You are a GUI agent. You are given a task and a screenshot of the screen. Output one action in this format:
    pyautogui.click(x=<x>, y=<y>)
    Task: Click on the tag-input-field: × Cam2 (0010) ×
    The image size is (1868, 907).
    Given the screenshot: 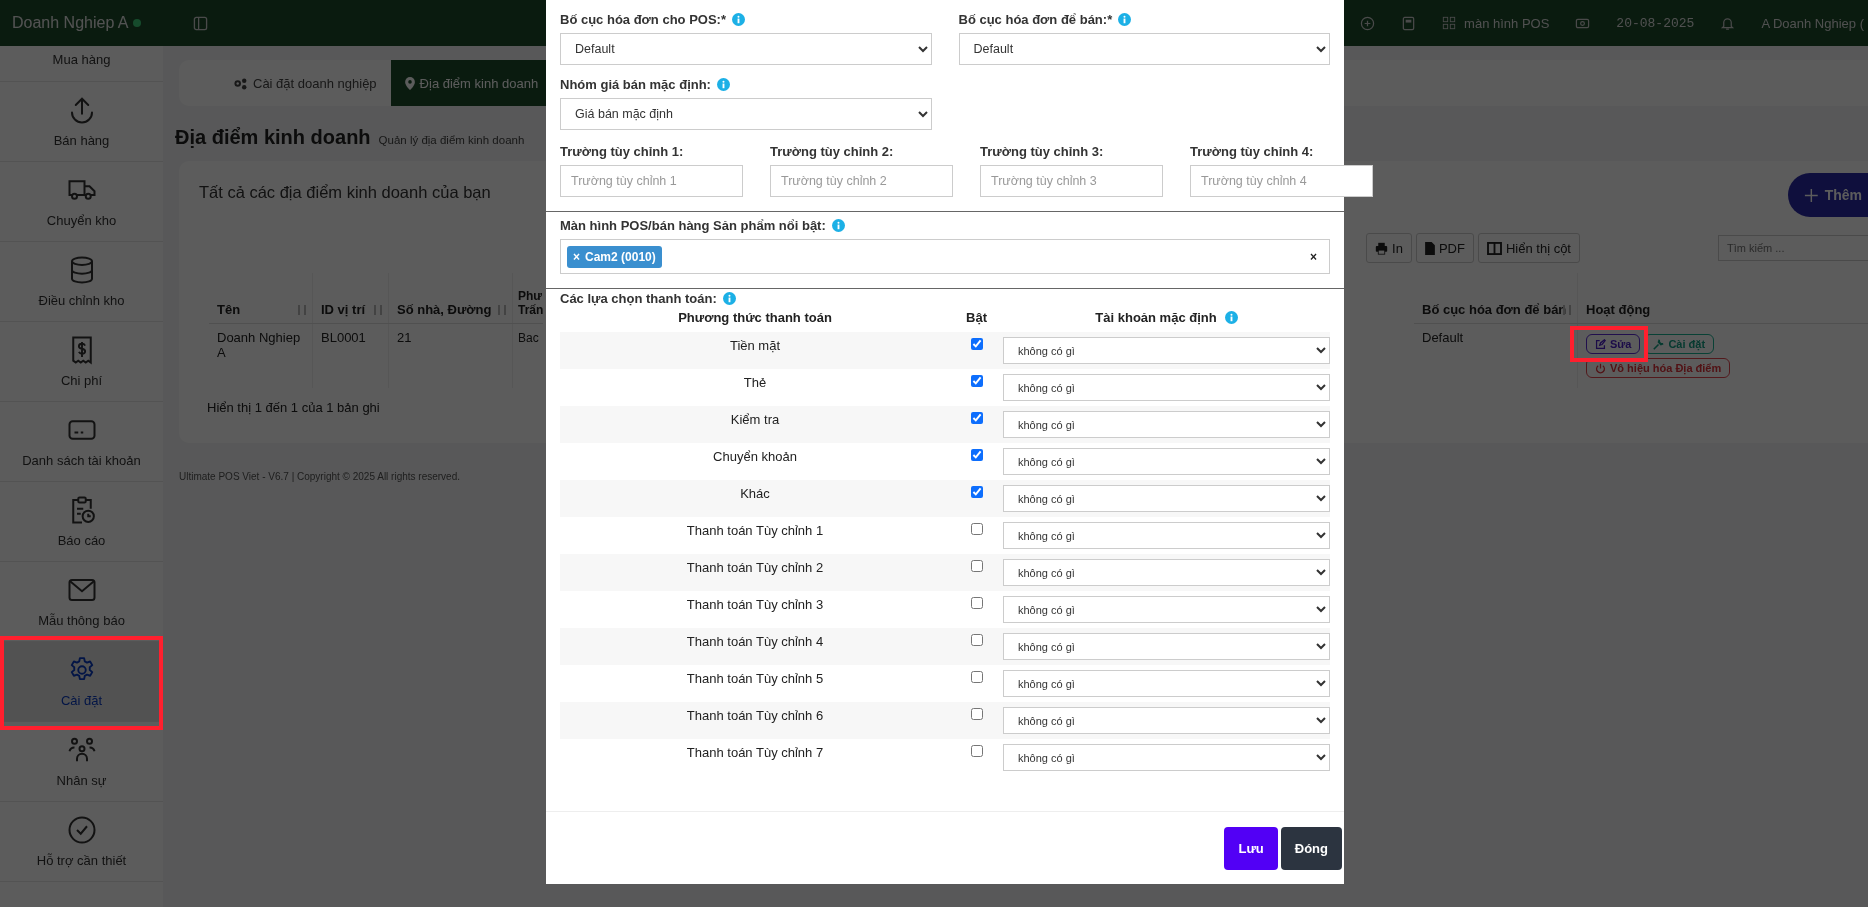 What is the action you would take?
    pyautogui.click(x=945, y=256)
    